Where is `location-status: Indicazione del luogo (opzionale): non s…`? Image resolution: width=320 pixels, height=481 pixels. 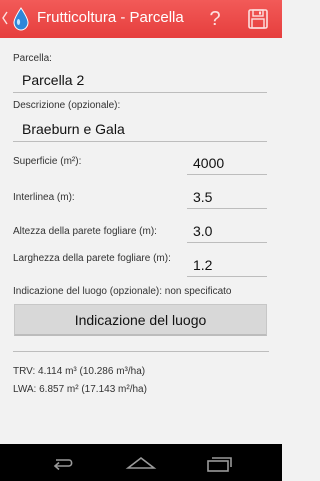 location-status: Indicazione del luogo (opzionale): non s… is located at coordinates (122, 291).